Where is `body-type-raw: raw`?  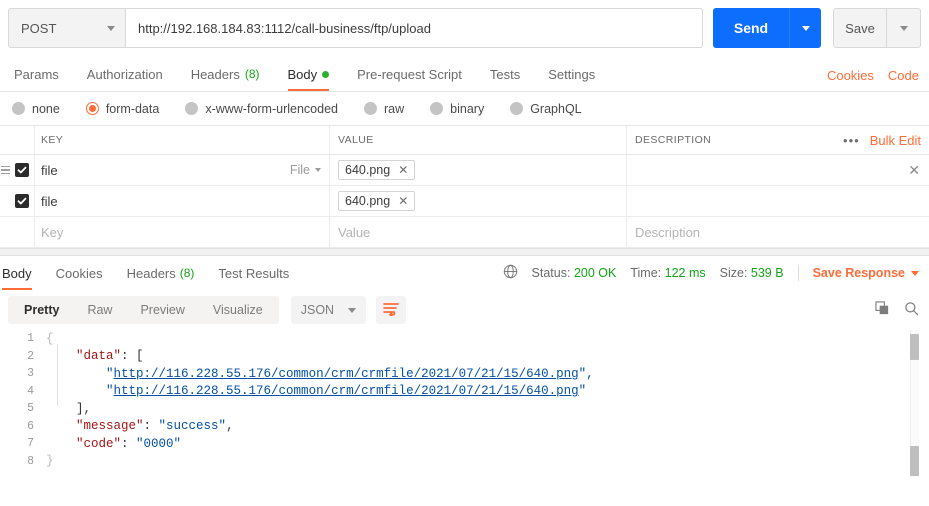 body-type-raw: raw is located at coordinates (384, 109).